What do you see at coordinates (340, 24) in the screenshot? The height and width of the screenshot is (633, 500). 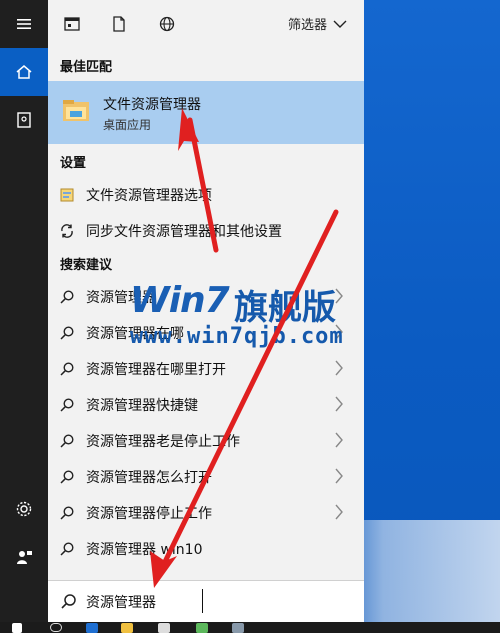 I see `chevron-down-icon` at bounding box center [340, 24].